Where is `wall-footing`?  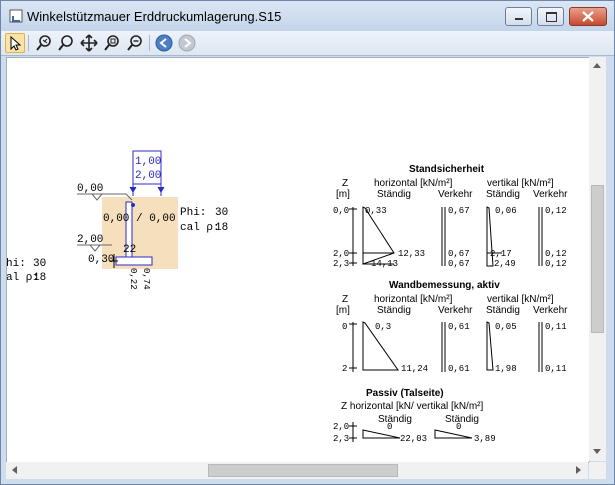
wall-footing is located at coordinates (134, 261).